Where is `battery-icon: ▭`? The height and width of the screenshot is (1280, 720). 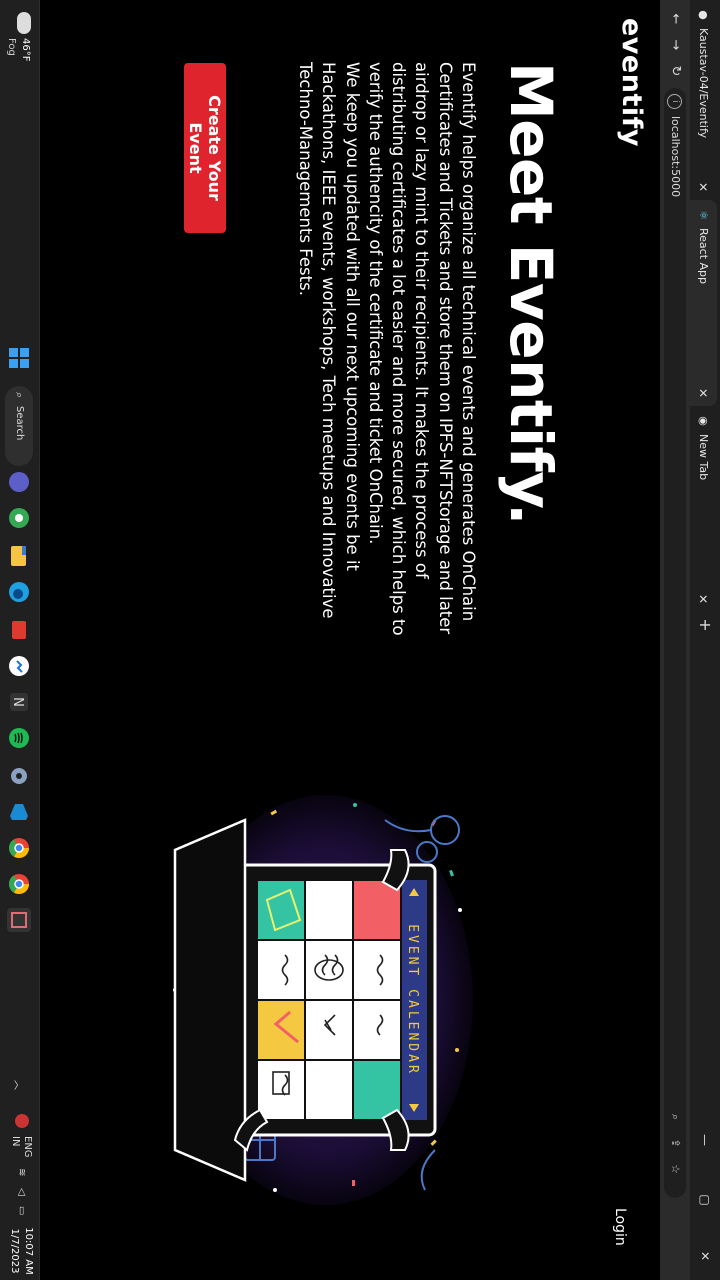
battery-icon: ▭ is located at coordinates (21, 1210).